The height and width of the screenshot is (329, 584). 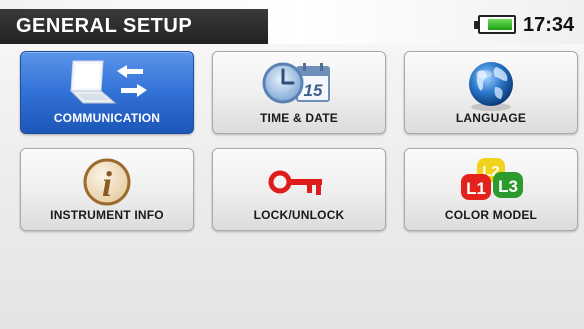 What do you see at coordinates (549, 25) in the screenshot?
I see `clock-time: 17:34` at bounding box center [549, 25].